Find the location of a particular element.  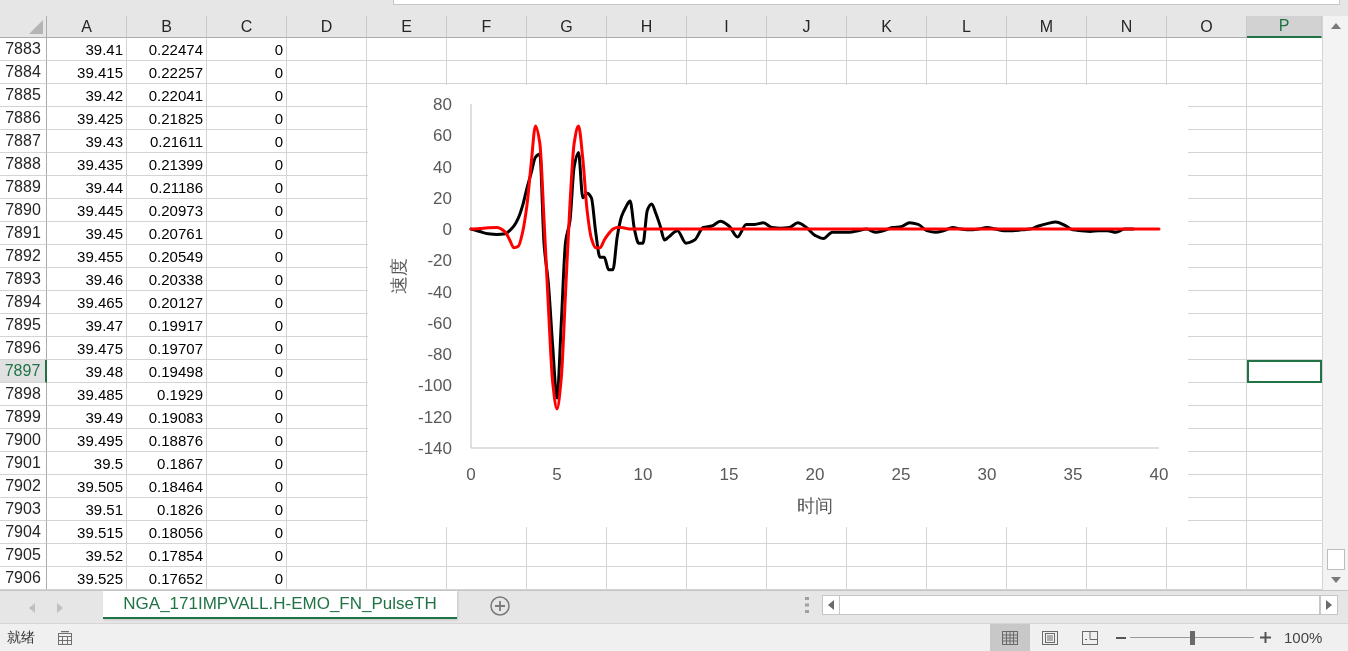

column-header: G is located at coordinates (567, 27).